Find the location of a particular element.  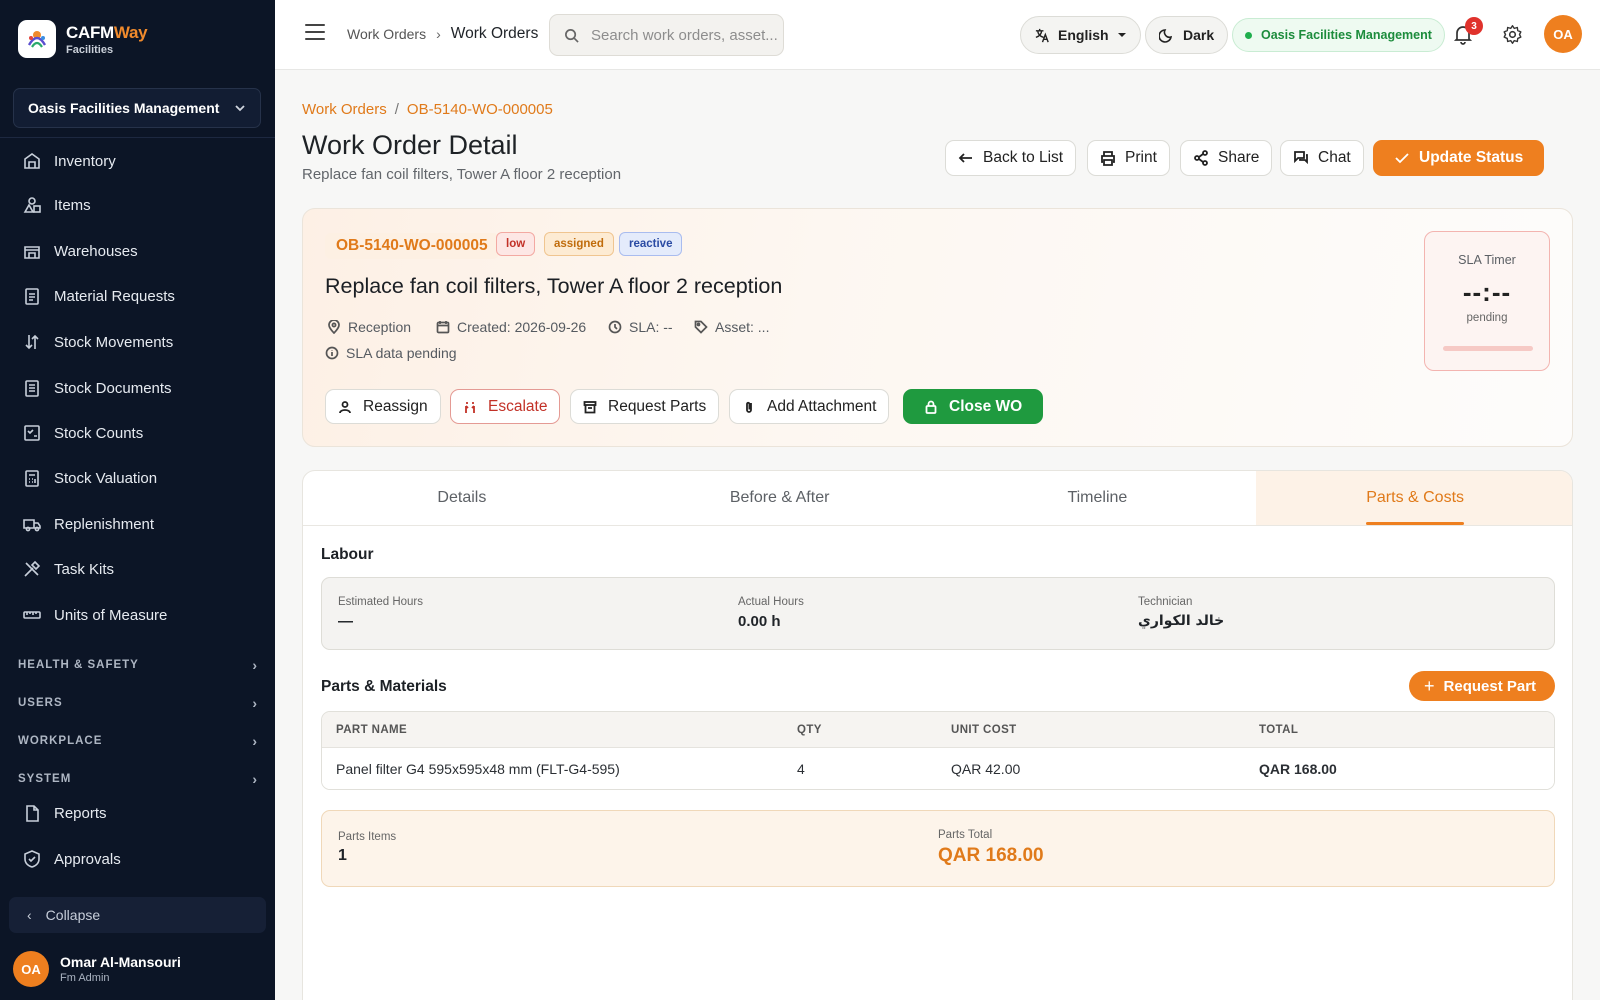

request-parts-button: Request Parts is located at coordinates (645, 406).